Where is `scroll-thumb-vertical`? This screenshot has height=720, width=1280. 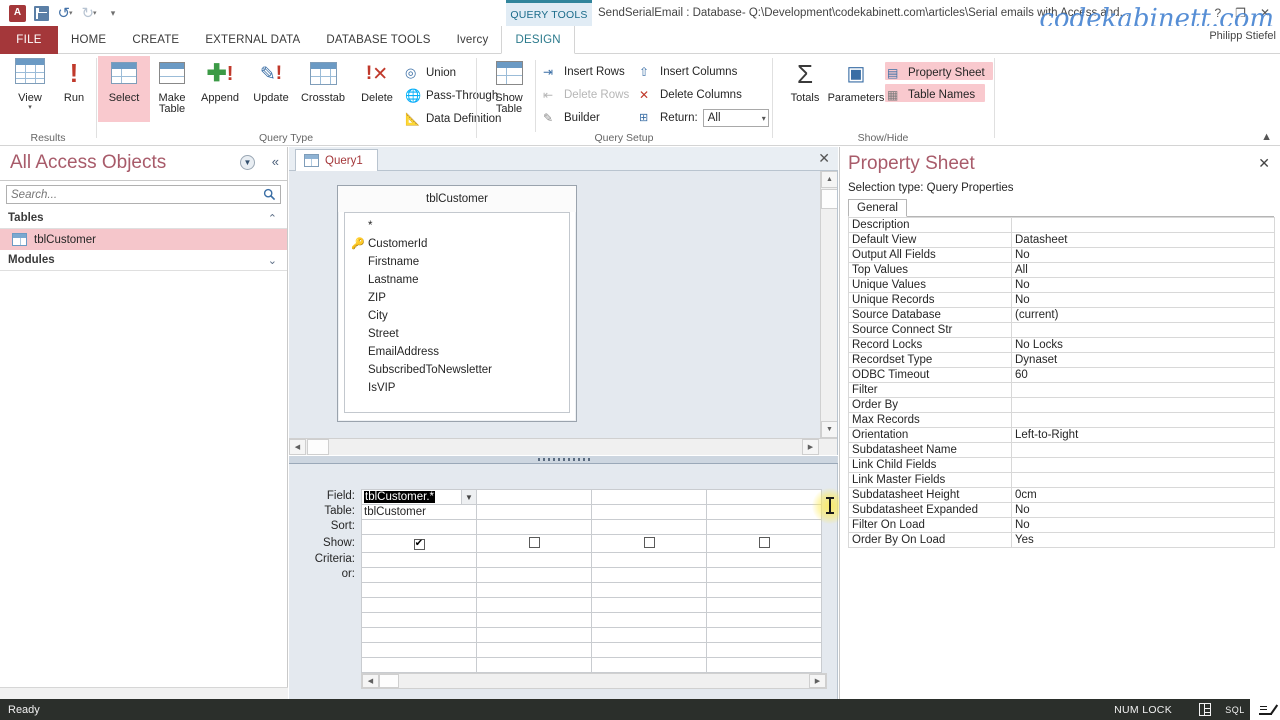
scroll-thumb-vertical is located at coordinates (829, 199).